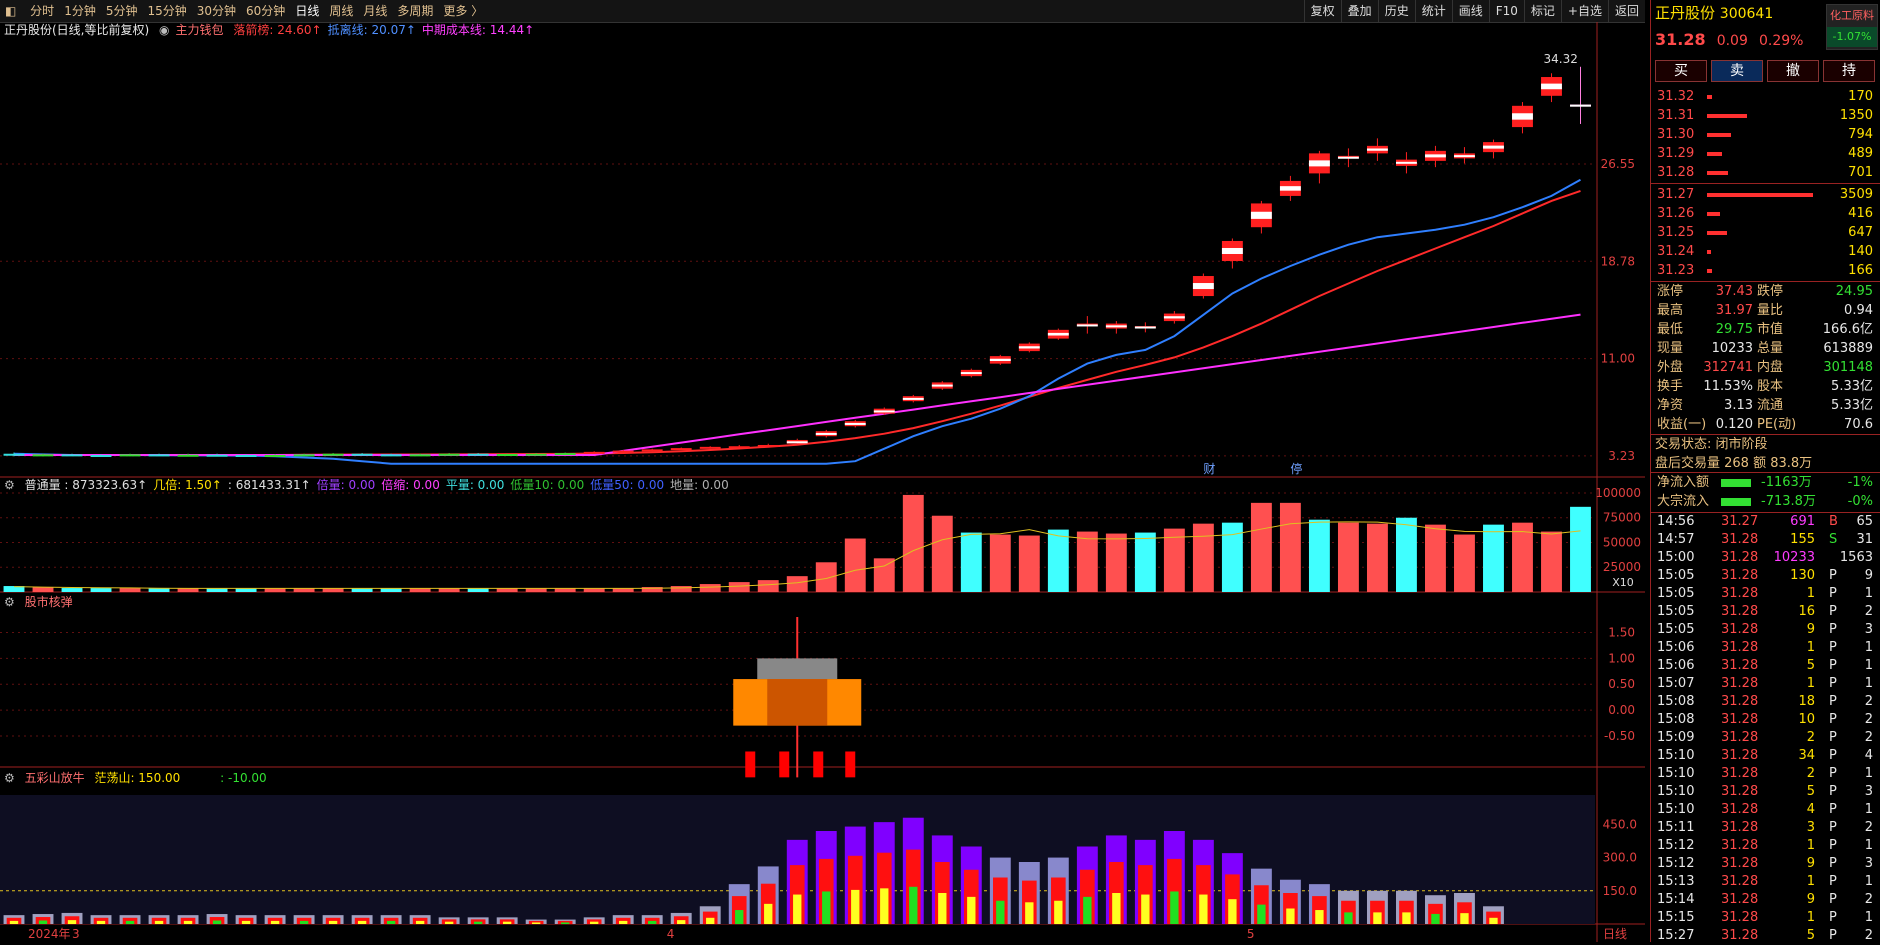 This screenshot has width=1880, height=945. I want to click on tab-4: 30分钟, so click(216, 11).